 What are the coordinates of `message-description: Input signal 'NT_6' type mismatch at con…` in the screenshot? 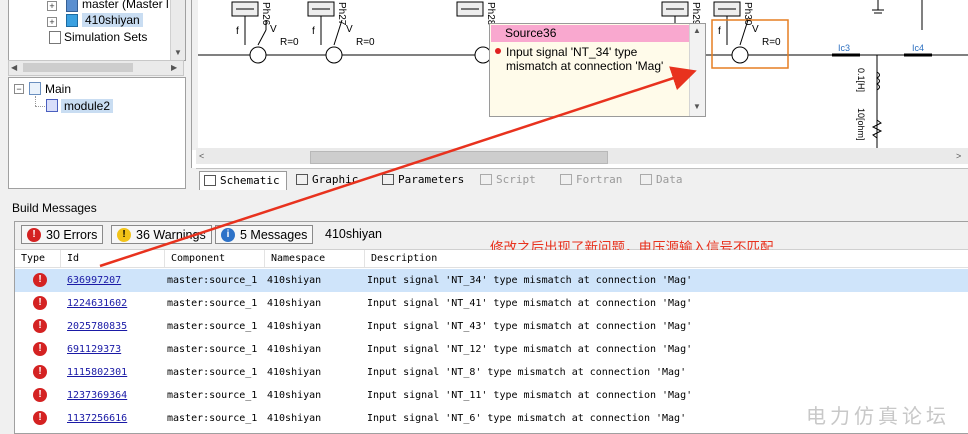 It's located at (527, 418).